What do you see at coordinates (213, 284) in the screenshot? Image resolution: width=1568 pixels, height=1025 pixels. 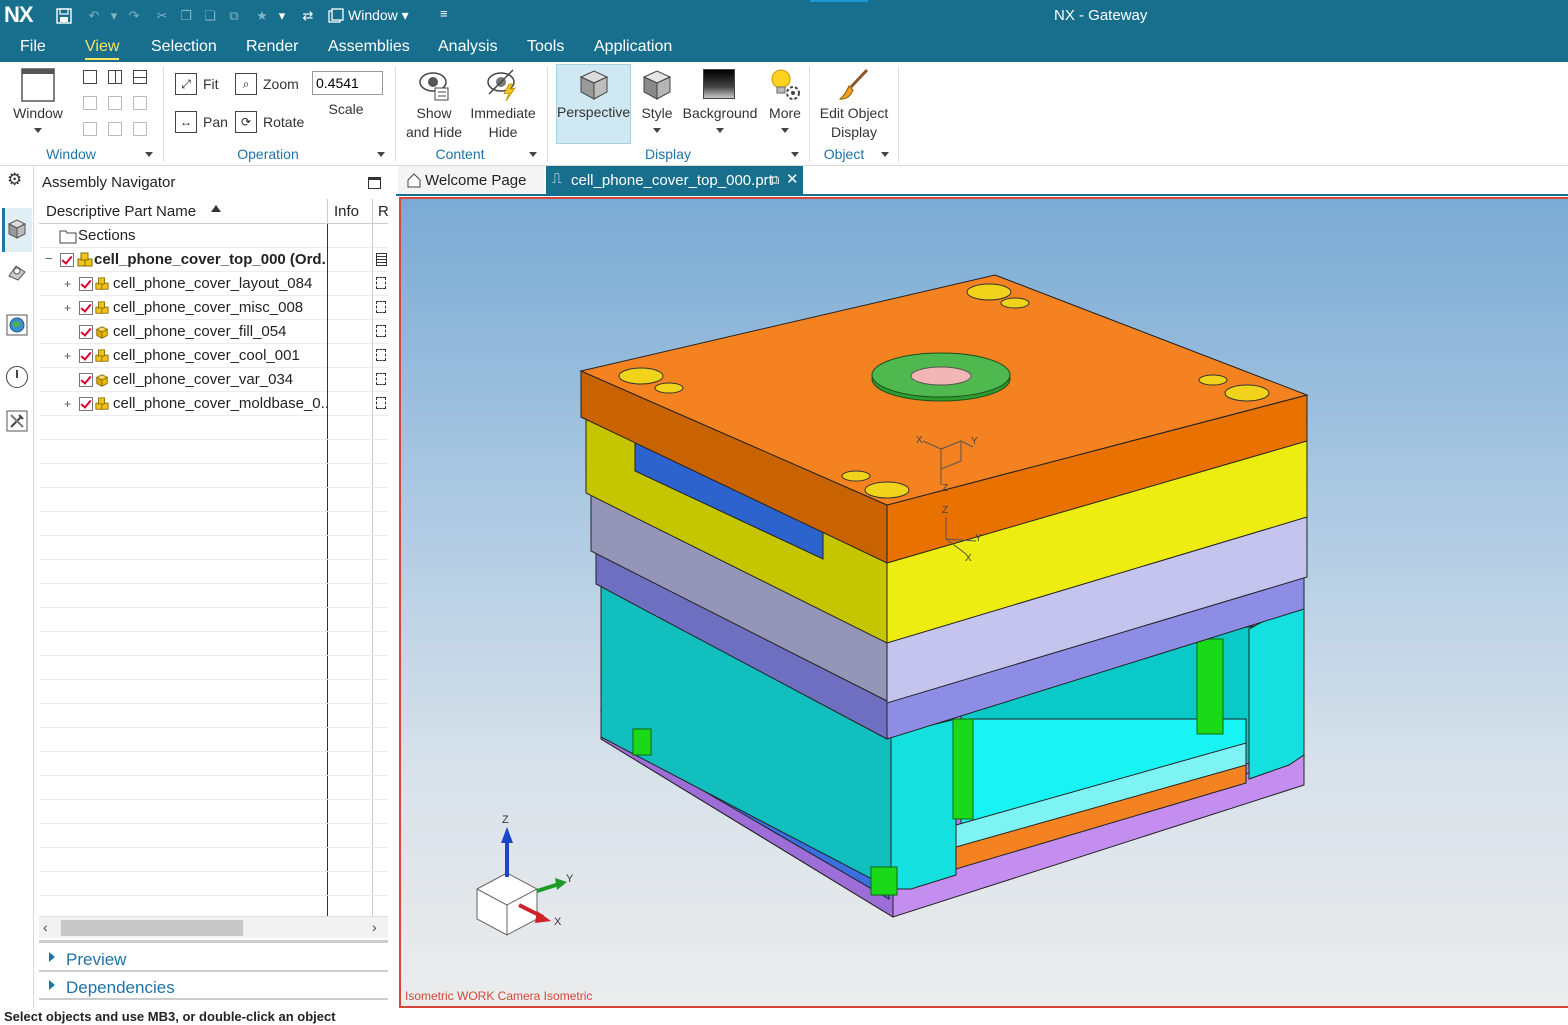 I see `tree-row-child: + cell_phone_cover_layout_084` at bounding box center [213, 284].